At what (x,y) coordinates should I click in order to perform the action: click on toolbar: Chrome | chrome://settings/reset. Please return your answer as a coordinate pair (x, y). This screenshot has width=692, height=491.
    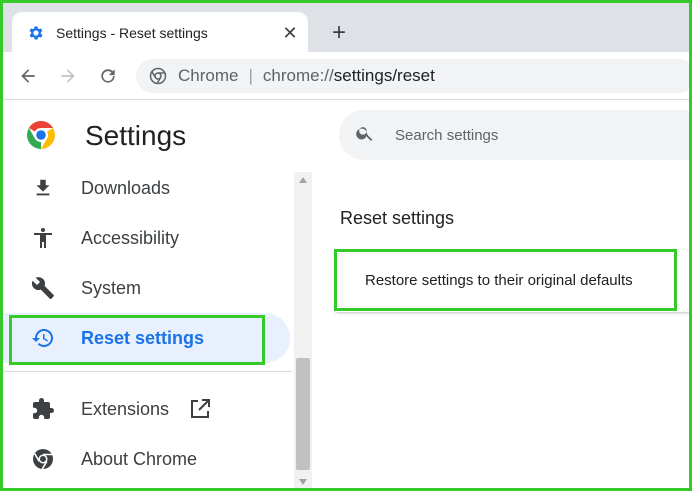
    Looking at the image, I should click on (346, 76).